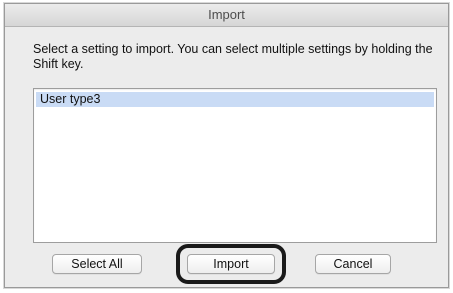 The width and height of the screenshot is (453, 293). Describe the element at coordinates (235, 99) in the screenshot. I see `list-item-user-type3: User type3` at that location.